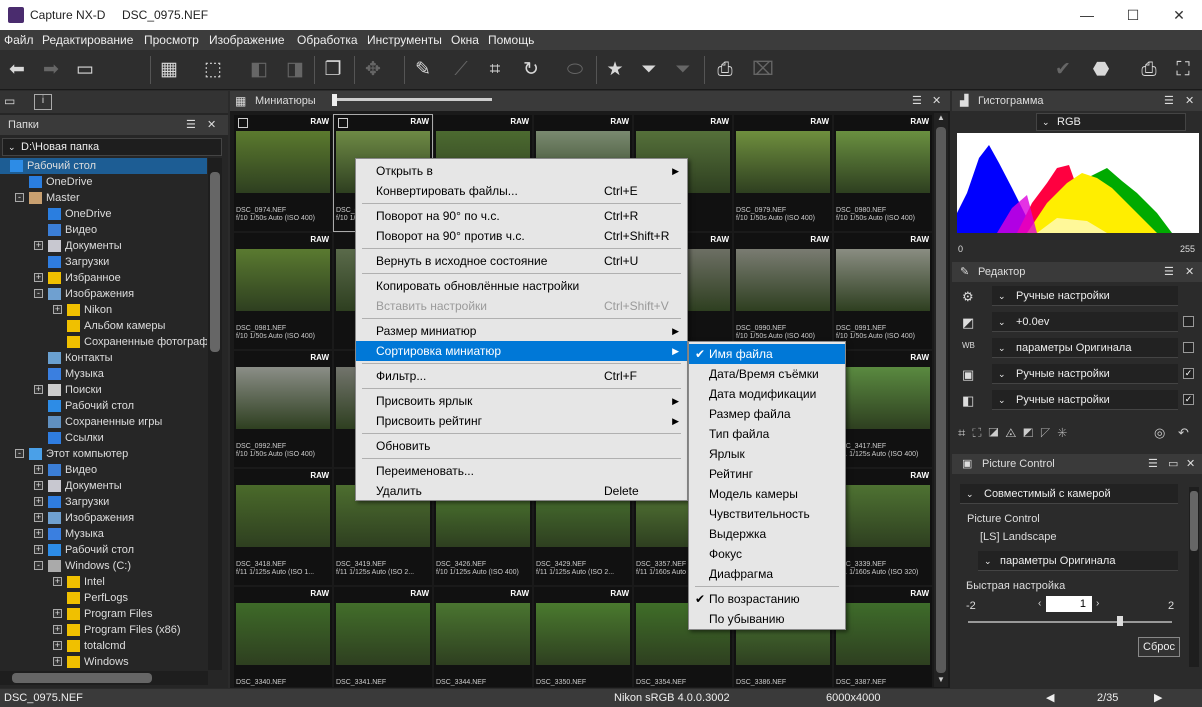 The image size is (1202, 707). Describe the element at coordinates (1163, 433) in the screenshot. I see `version-icon: ◎` at that location.